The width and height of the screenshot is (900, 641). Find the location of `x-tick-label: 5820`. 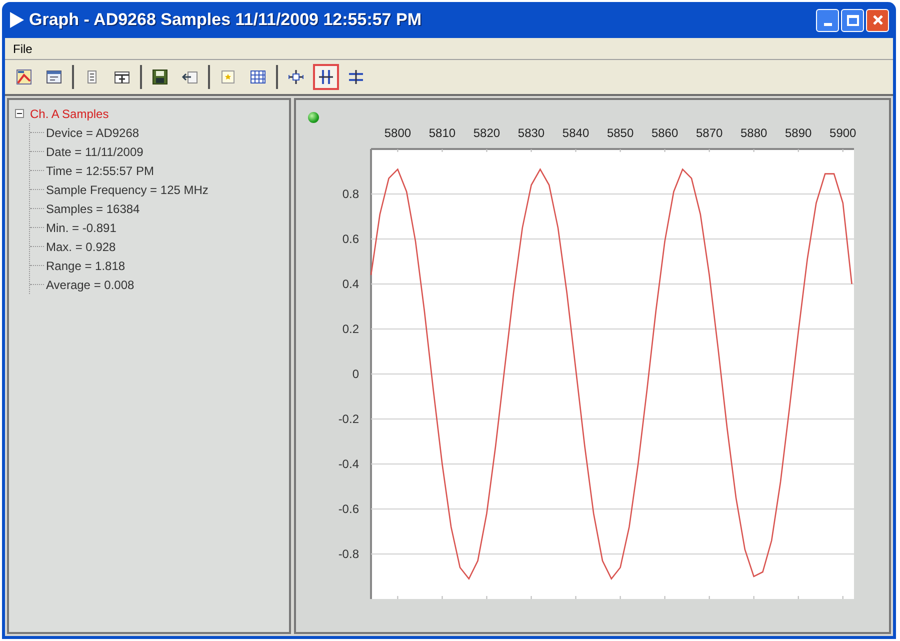

x-tick-label: 5820 is located at coordinates (486, 133).